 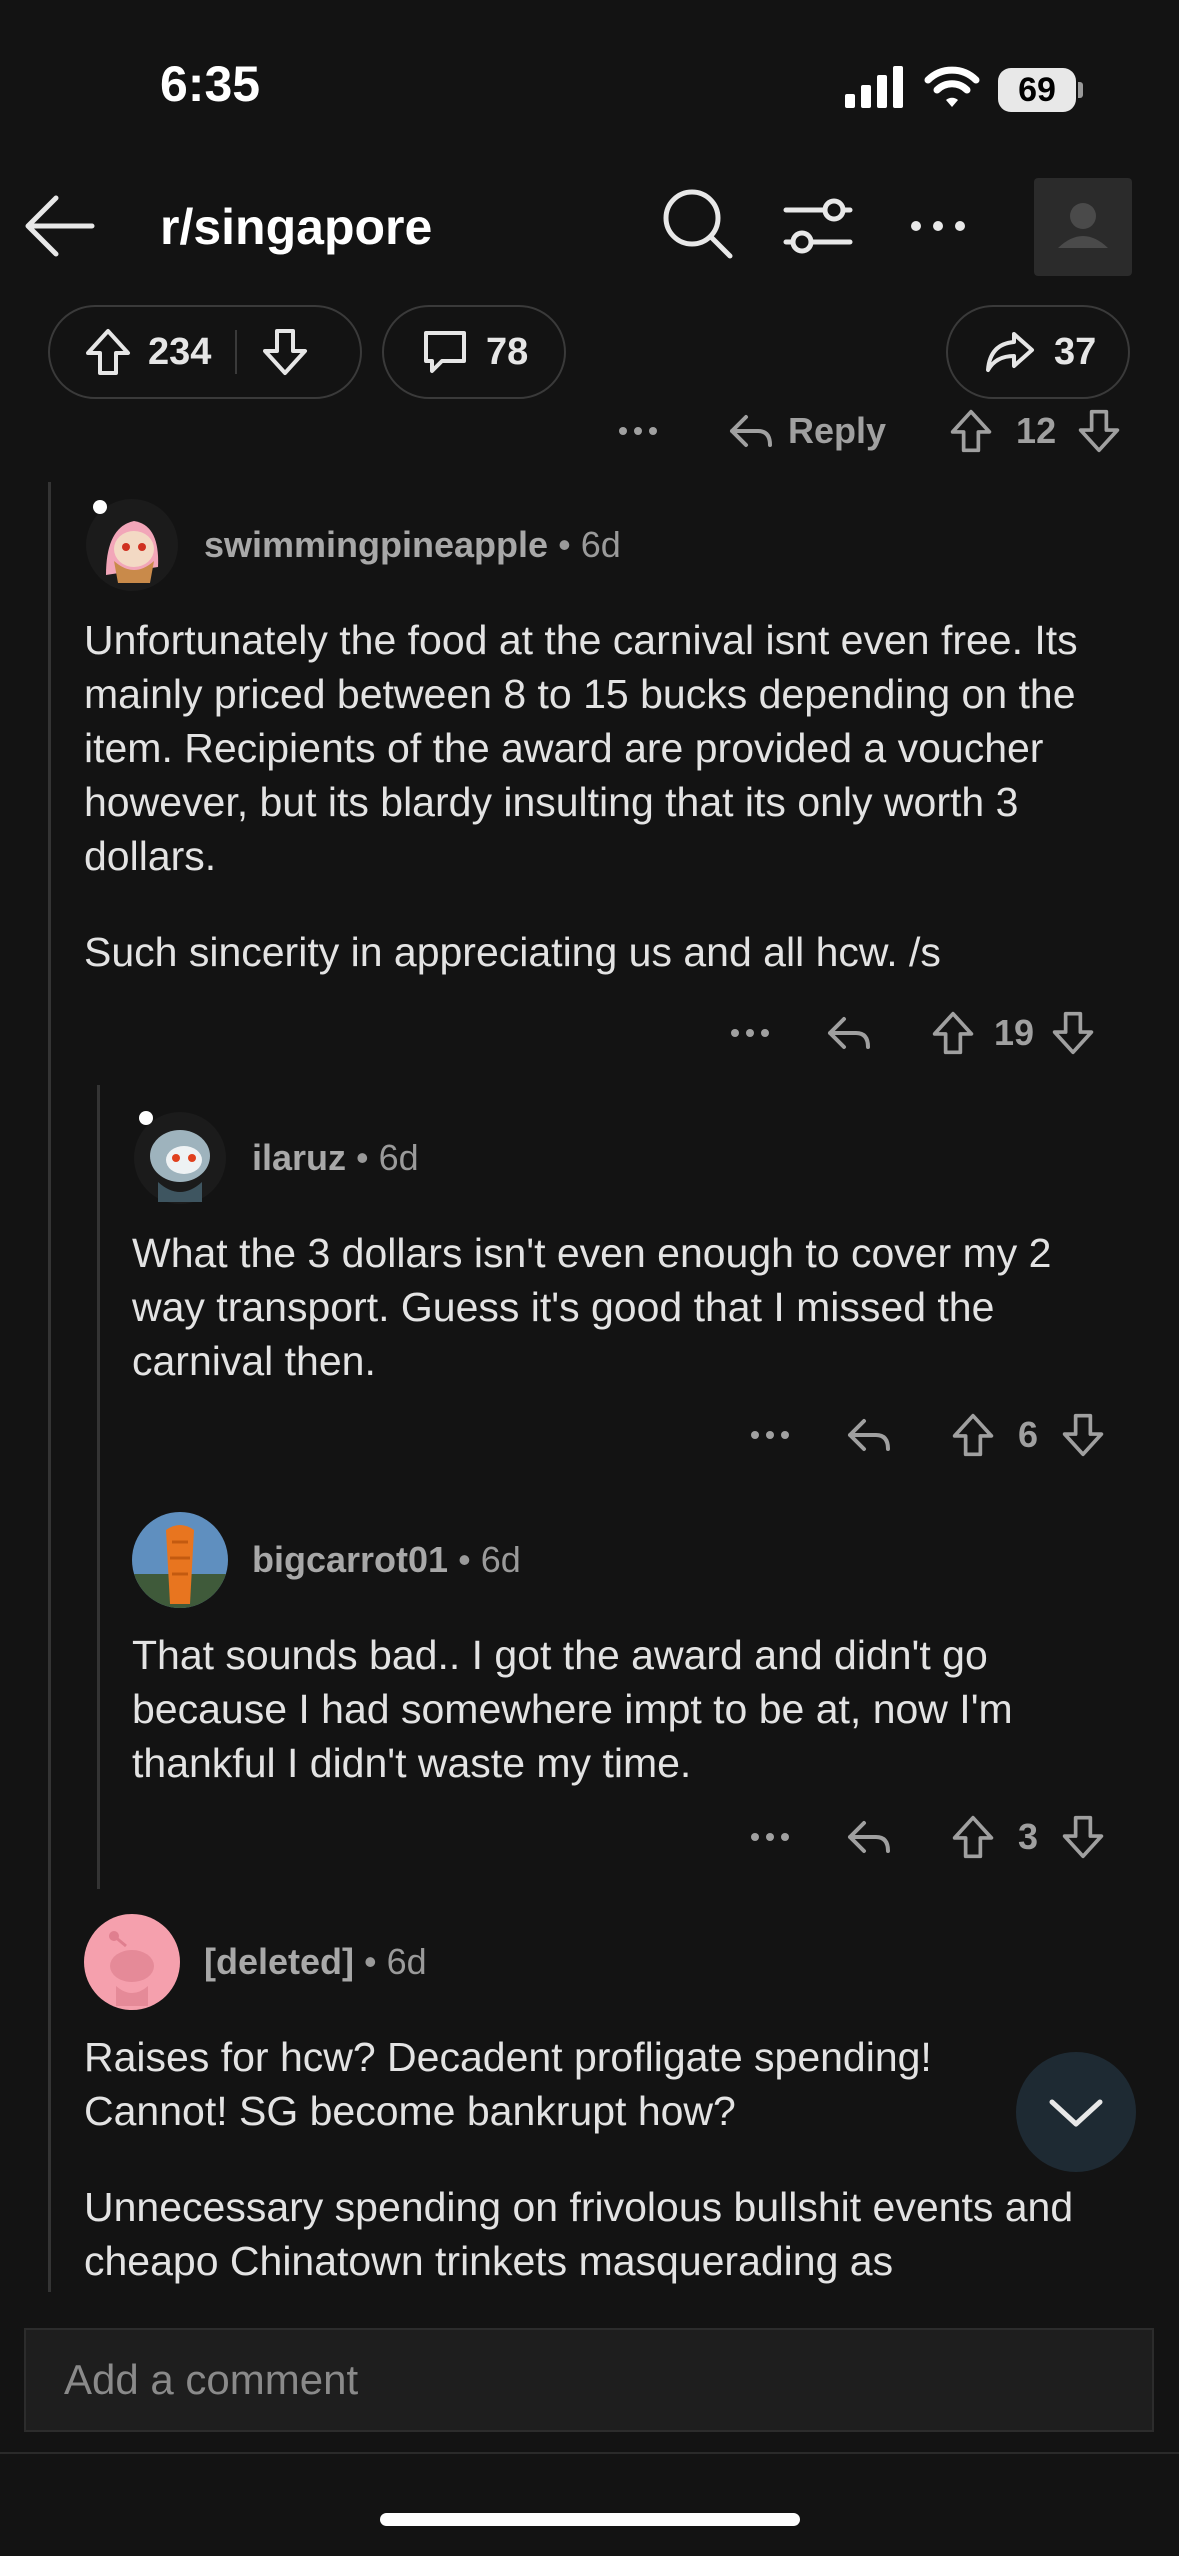 I want to click on parent-comment-actions: Reply 12, so click(x=870, y=431).